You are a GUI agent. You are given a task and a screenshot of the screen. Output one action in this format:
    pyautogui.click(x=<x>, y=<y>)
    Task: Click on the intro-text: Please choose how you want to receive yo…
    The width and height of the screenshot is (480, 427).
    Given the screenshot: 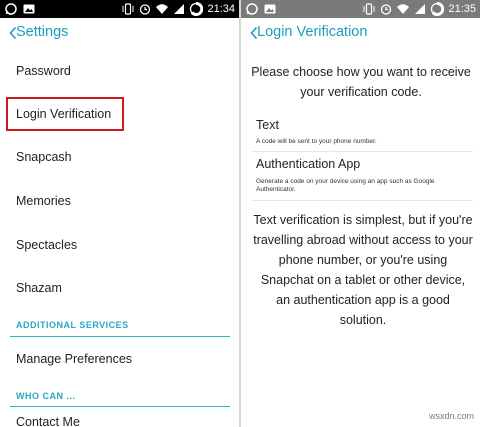 What is the action you would take?
    pyautogui.click(x=361, y=82)
    